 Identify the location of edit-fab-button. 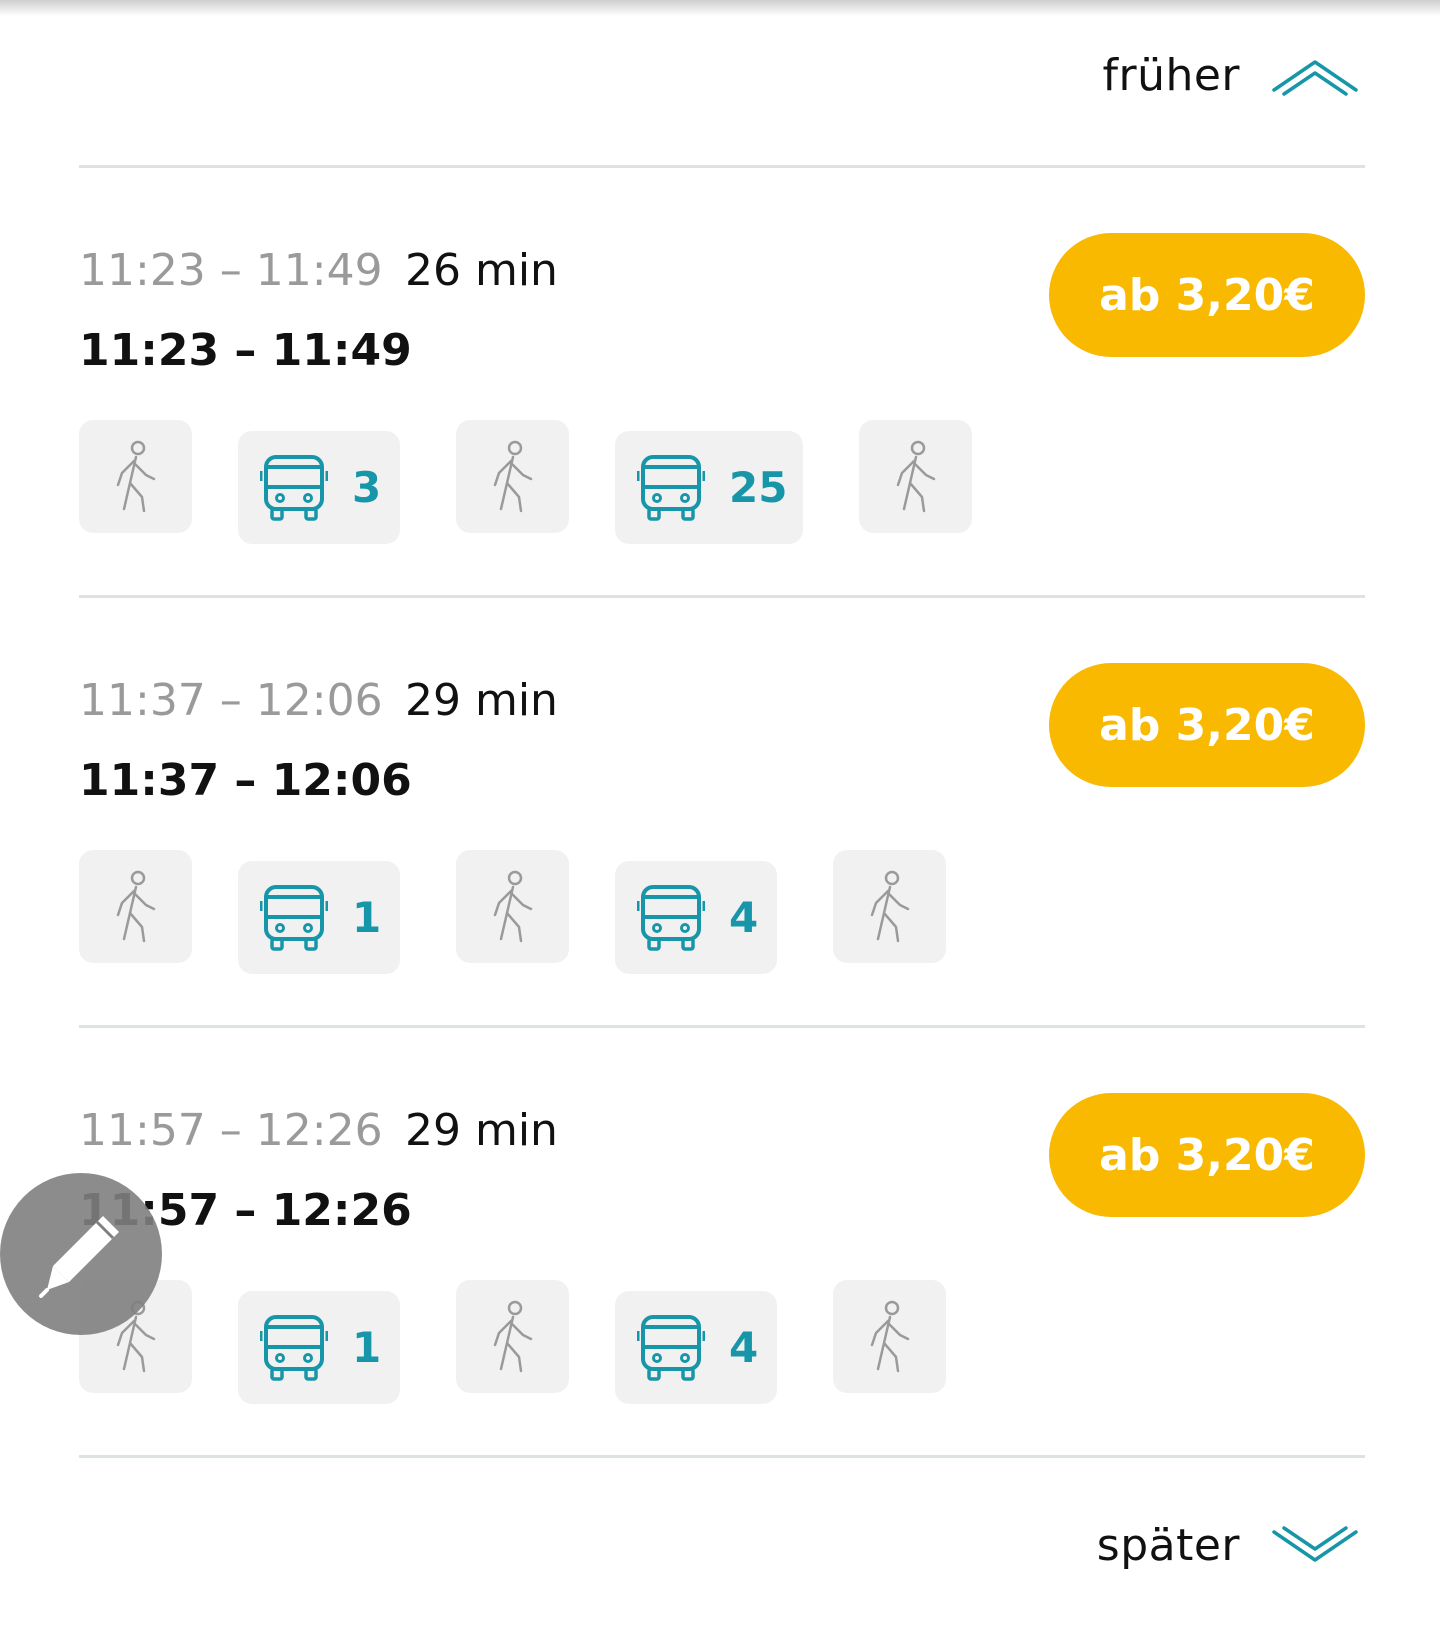
(81, 1254).